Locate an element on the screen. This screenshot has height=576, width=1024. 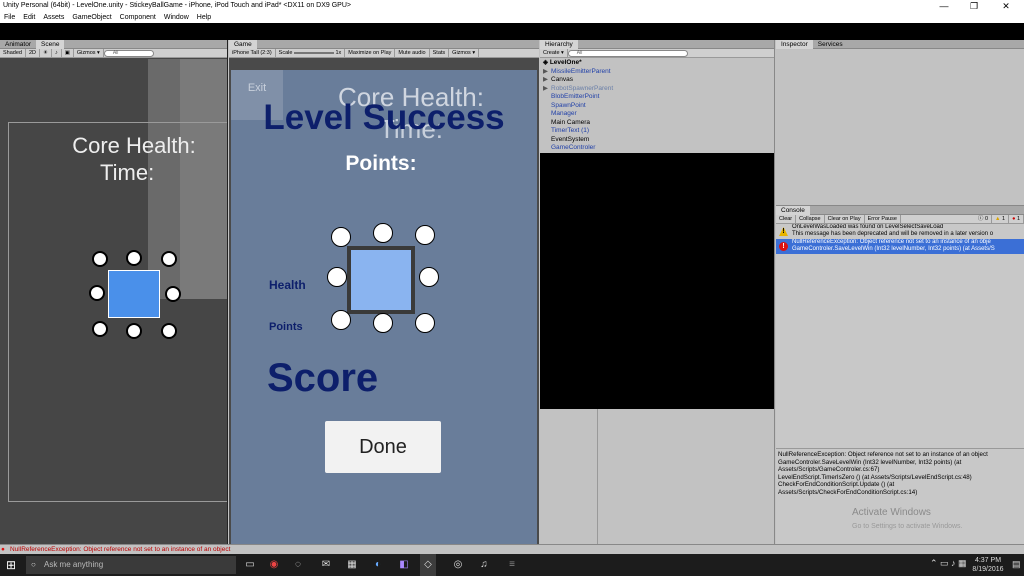
game-tabbar: Game is located at coordinates (384, 44).